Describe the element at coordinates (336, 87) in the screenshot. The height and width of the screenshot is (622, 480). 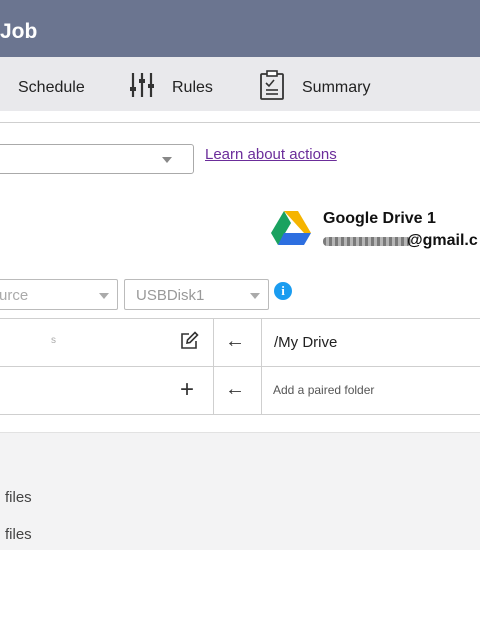
I see `tab-summary-label: Summary` at that location.